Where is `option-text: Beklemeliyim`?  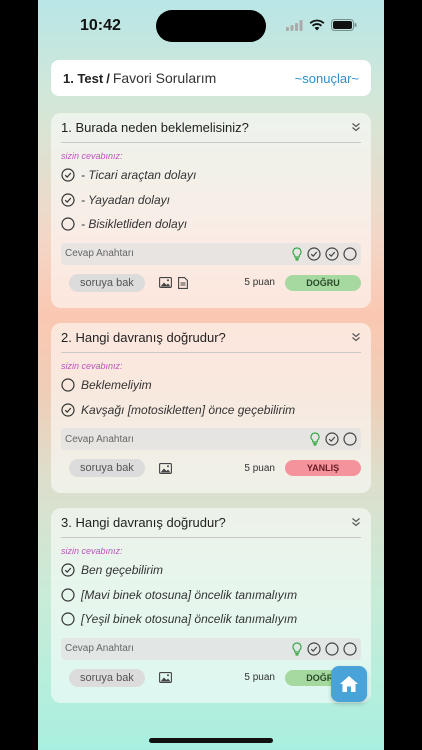 option-text: Beklemeliyim is located at coordinates (116, 385).